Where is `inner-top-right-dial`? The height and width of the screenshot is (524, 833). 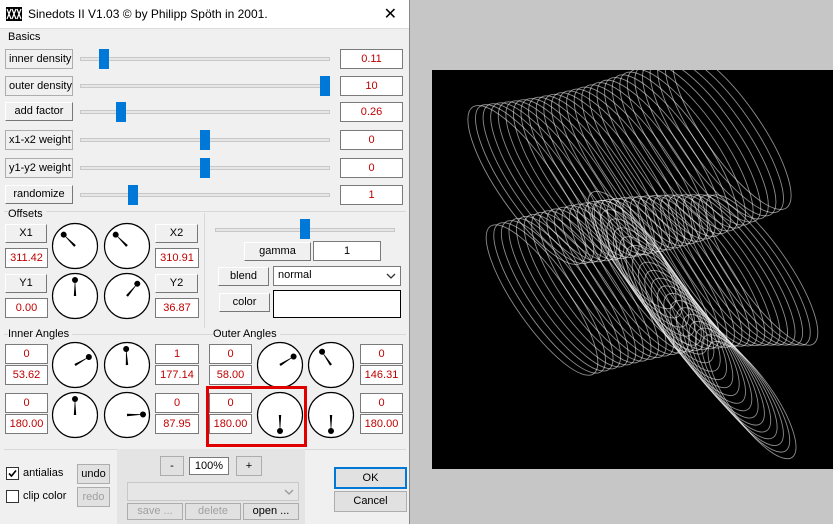 inner-top-right-dial is located at coordinates (127, 365).